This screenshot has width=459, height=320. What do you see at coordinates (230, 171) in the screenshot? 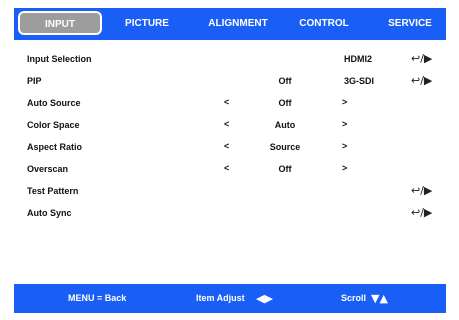
I see `row-overscan: Overscan < Off >` at bounding box center [230, 171].